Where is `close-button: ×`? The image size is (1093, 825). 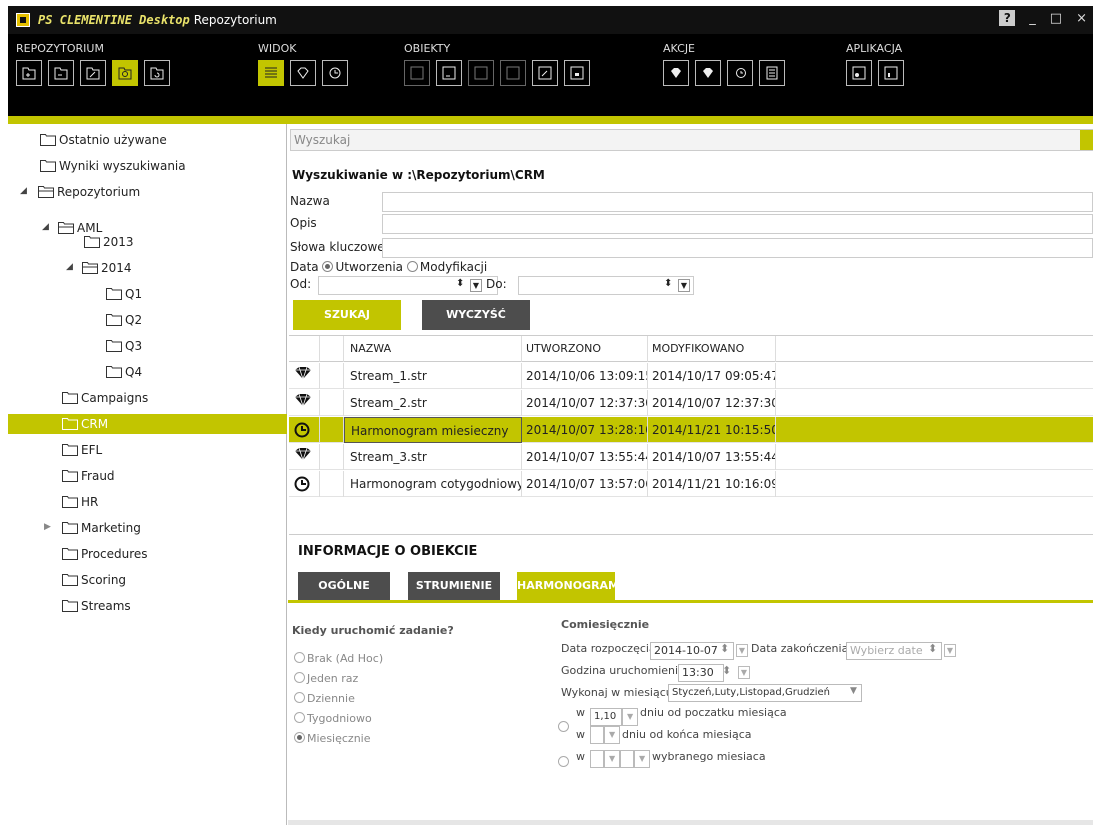 close-button: × is located at coordinates (1081, 18).